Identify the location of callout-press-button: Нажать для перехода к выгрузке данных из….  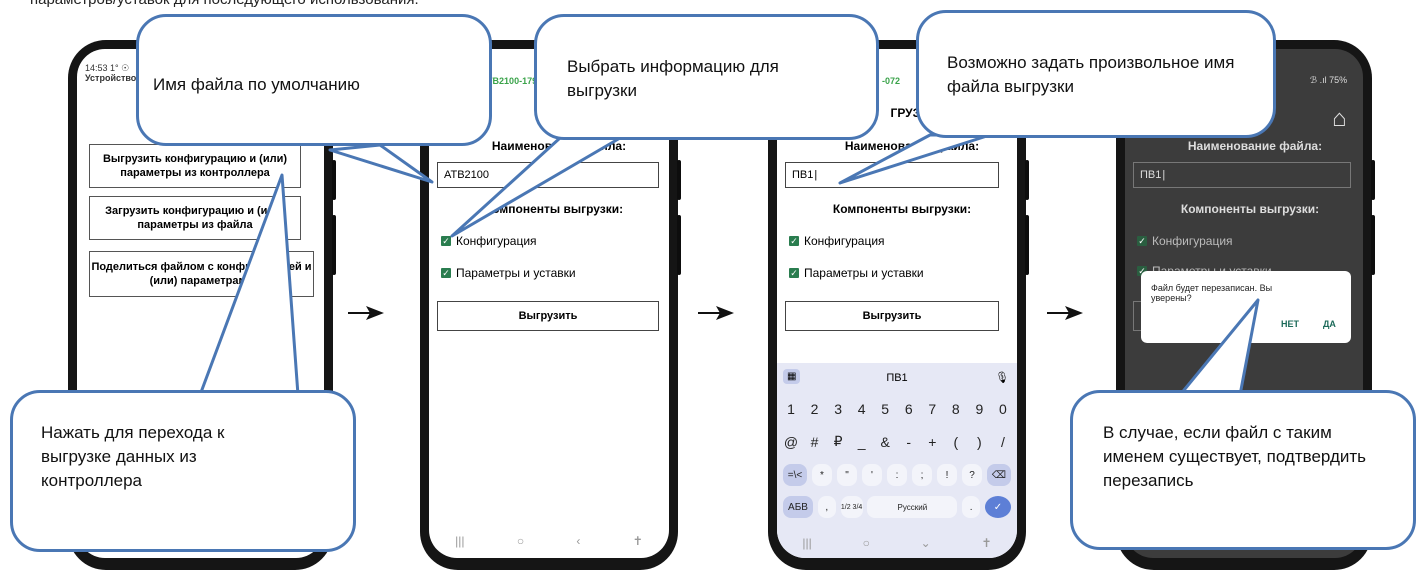
(183, 471).